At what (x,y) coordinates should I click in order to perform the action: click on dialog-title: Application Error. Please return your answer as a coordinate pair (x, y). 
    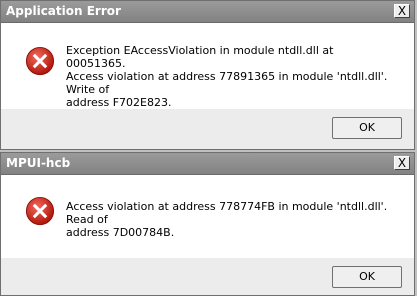
    Looking at the image, I should click on (63, 11).